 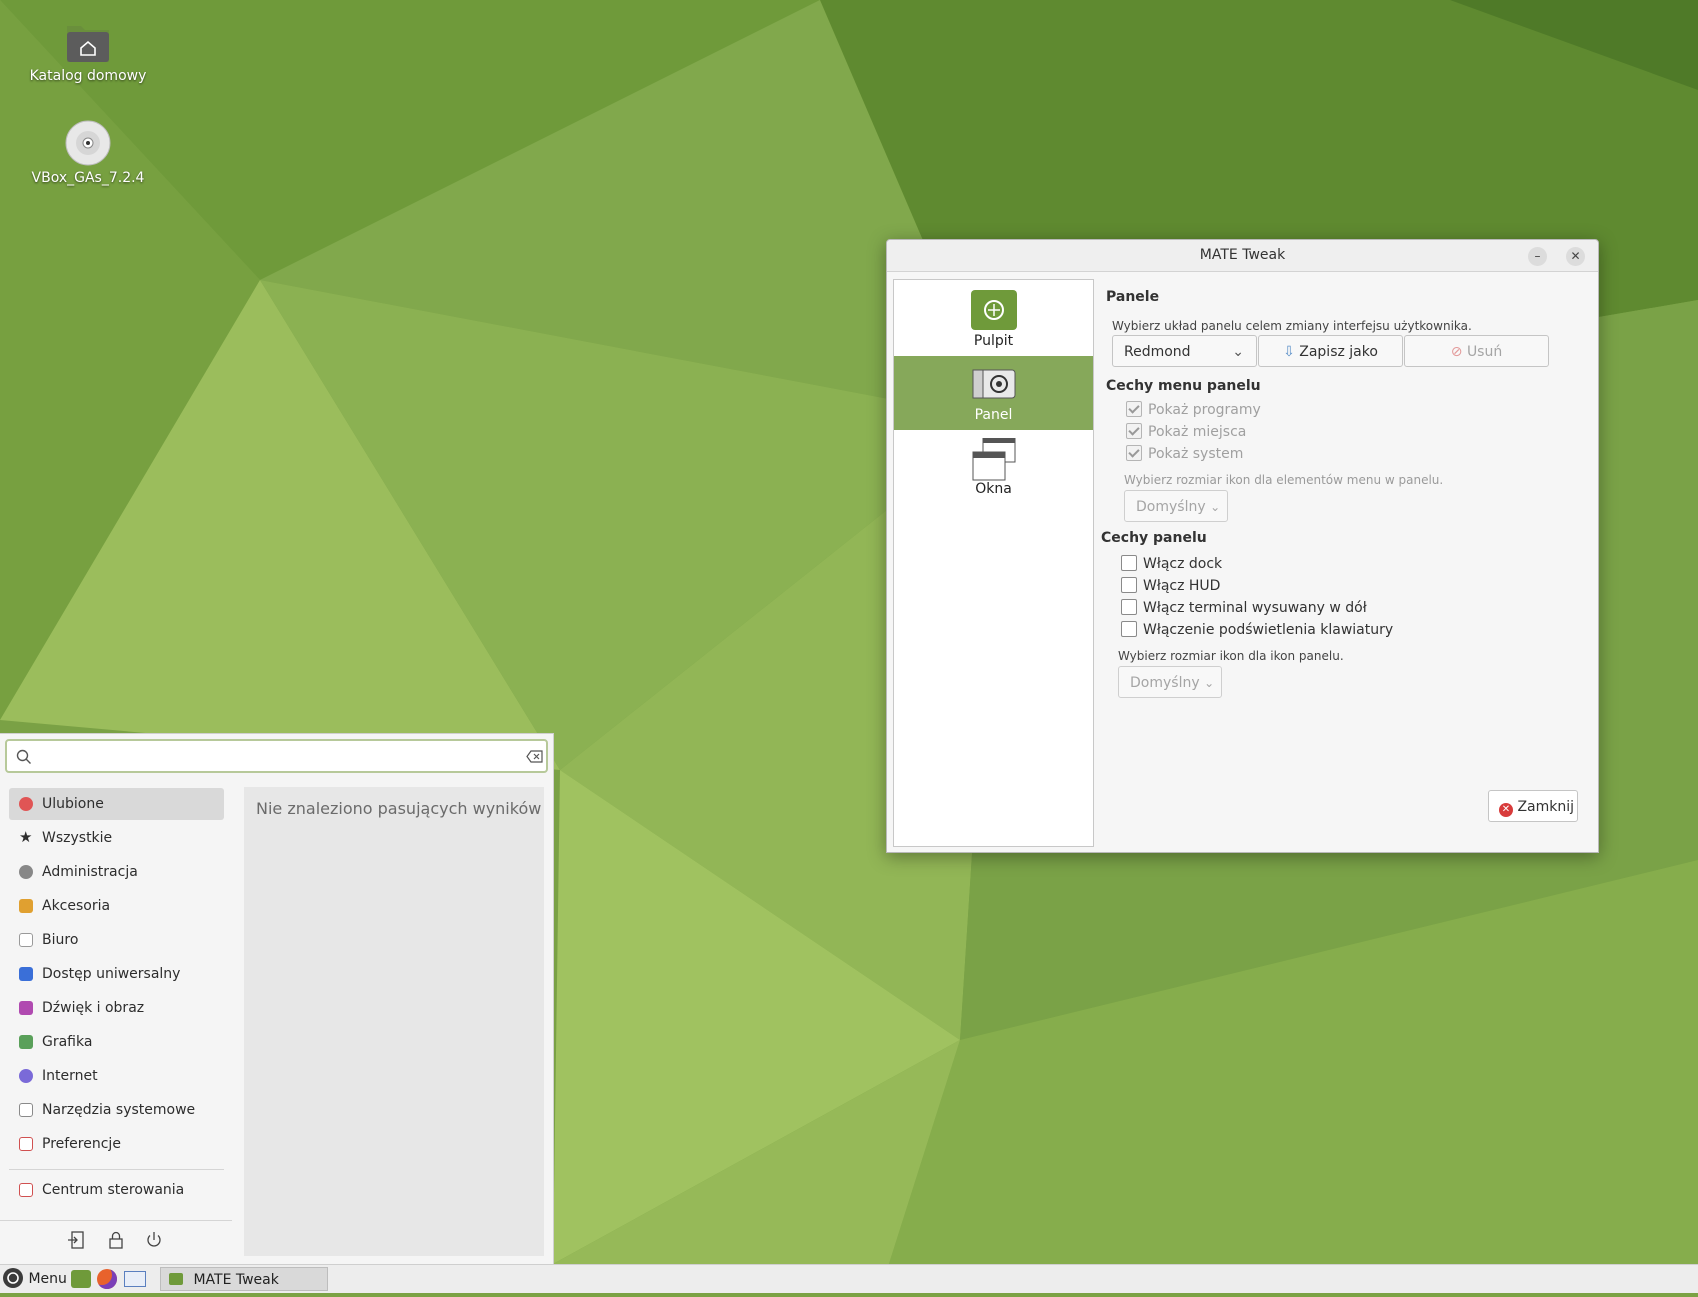 I want to click on category-system-tools: Narzędzia systemowe, so click(x=116, y=1110).